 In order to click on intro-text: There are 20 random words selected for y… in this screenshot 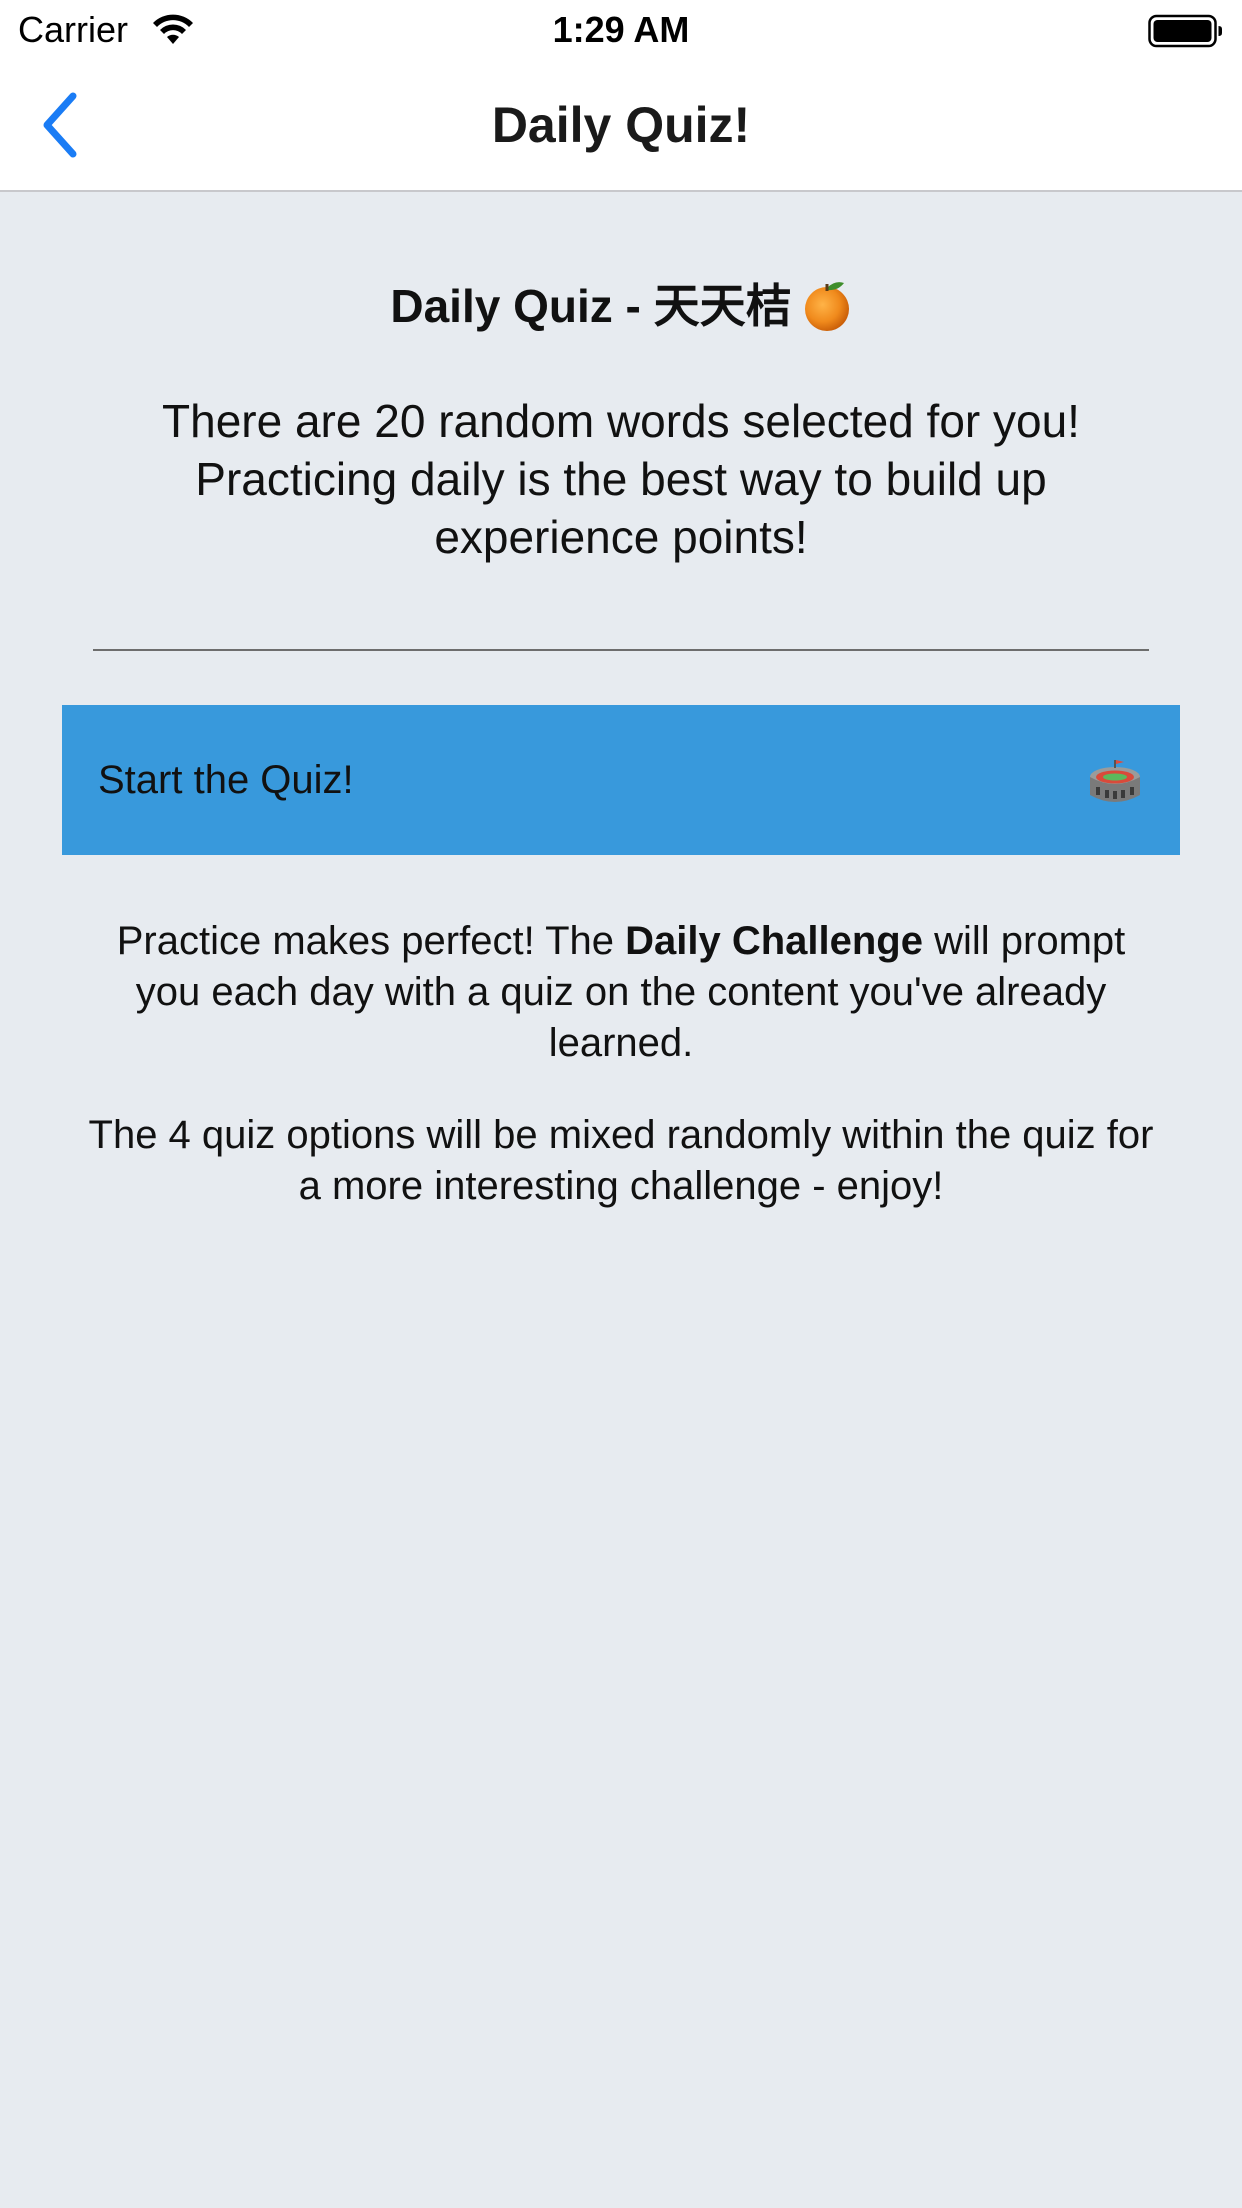, I will do `click(621, 479)`.